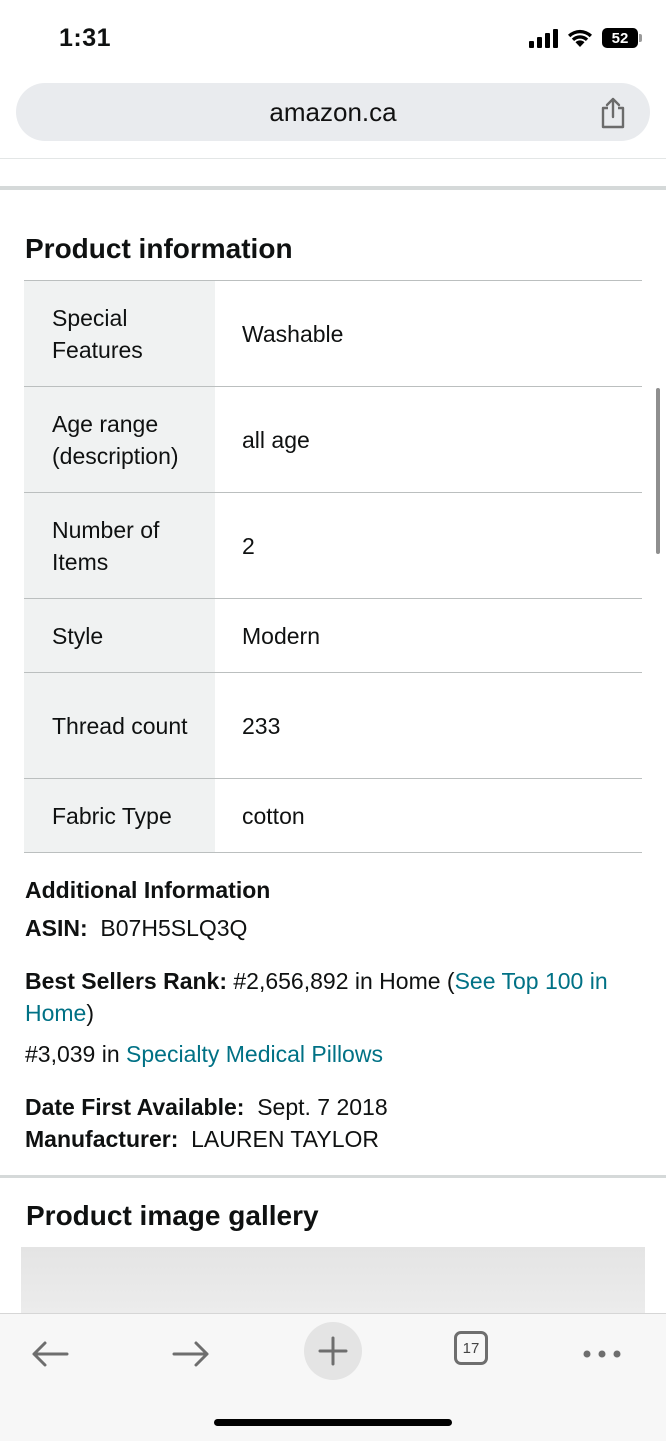 The width and height of the screenshot is (666, 1441). I want to click on battery-icon: 52, so click(622, 38).